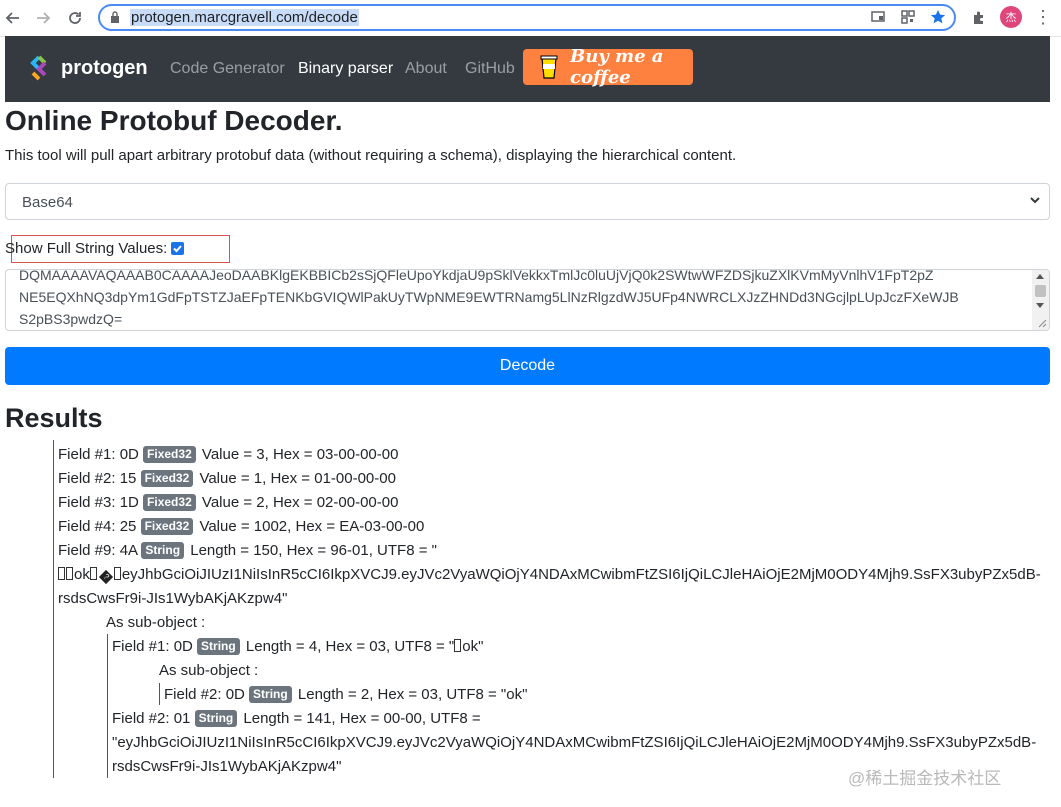 The height and width of the screenshot is (807, 1061). I want to click on result-field-9-value-cont: rsdsCwsFr9i-JIs1WybAKjAKzpw4", so click(173, 598).